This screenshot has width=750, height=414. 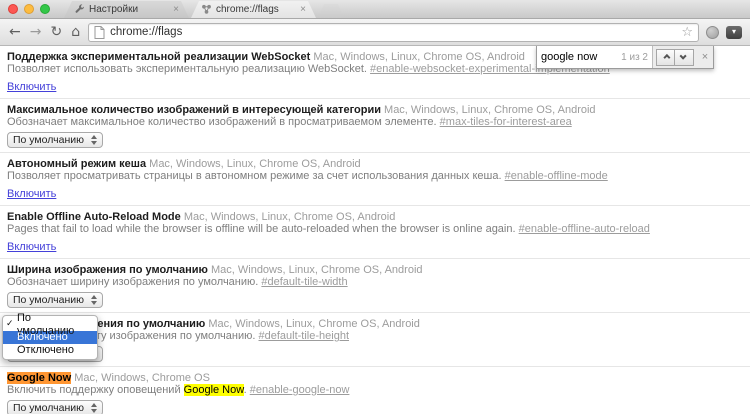 I want to click on google-now-dropdown-menu: ✓ По умолчанию Включено Отключено, so click(x=50, y=336).